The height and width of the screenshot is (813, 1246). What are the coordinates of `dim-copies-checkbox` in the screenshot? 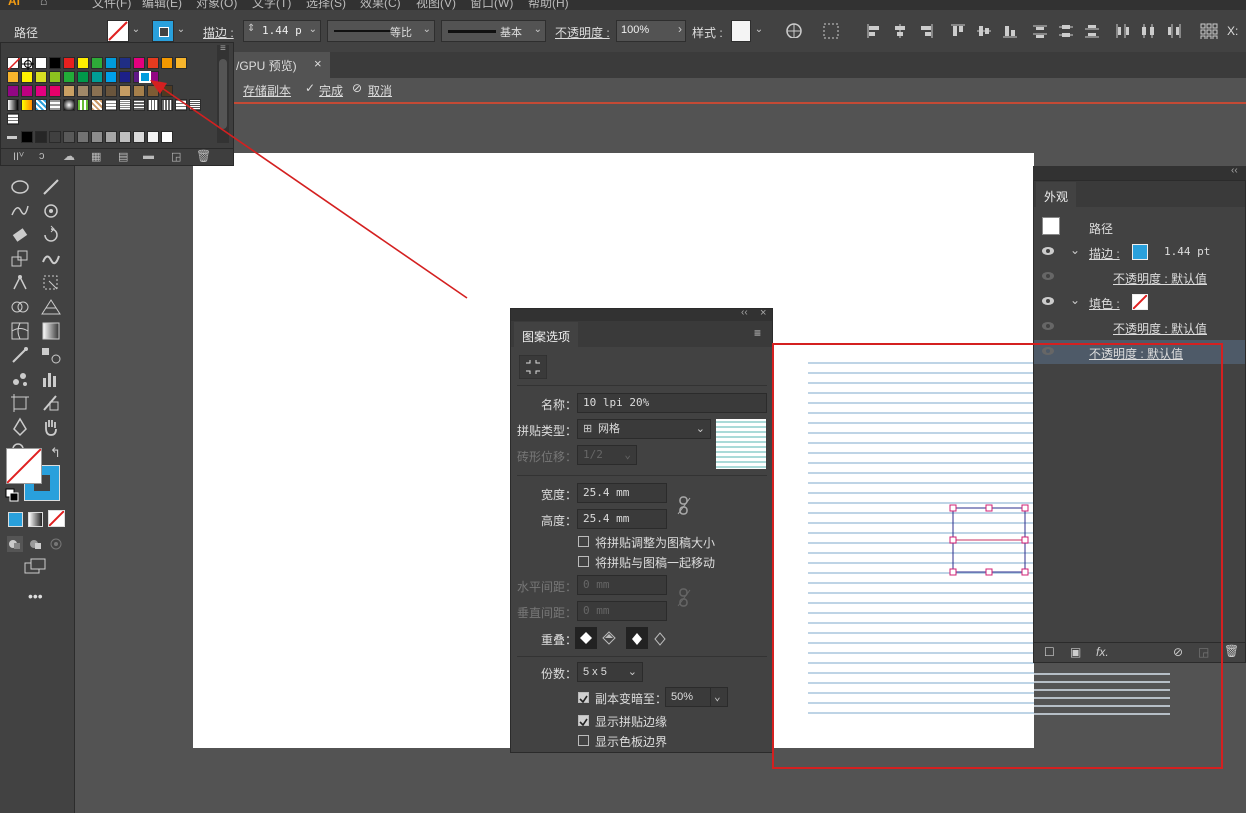 It's located at (583, 698).